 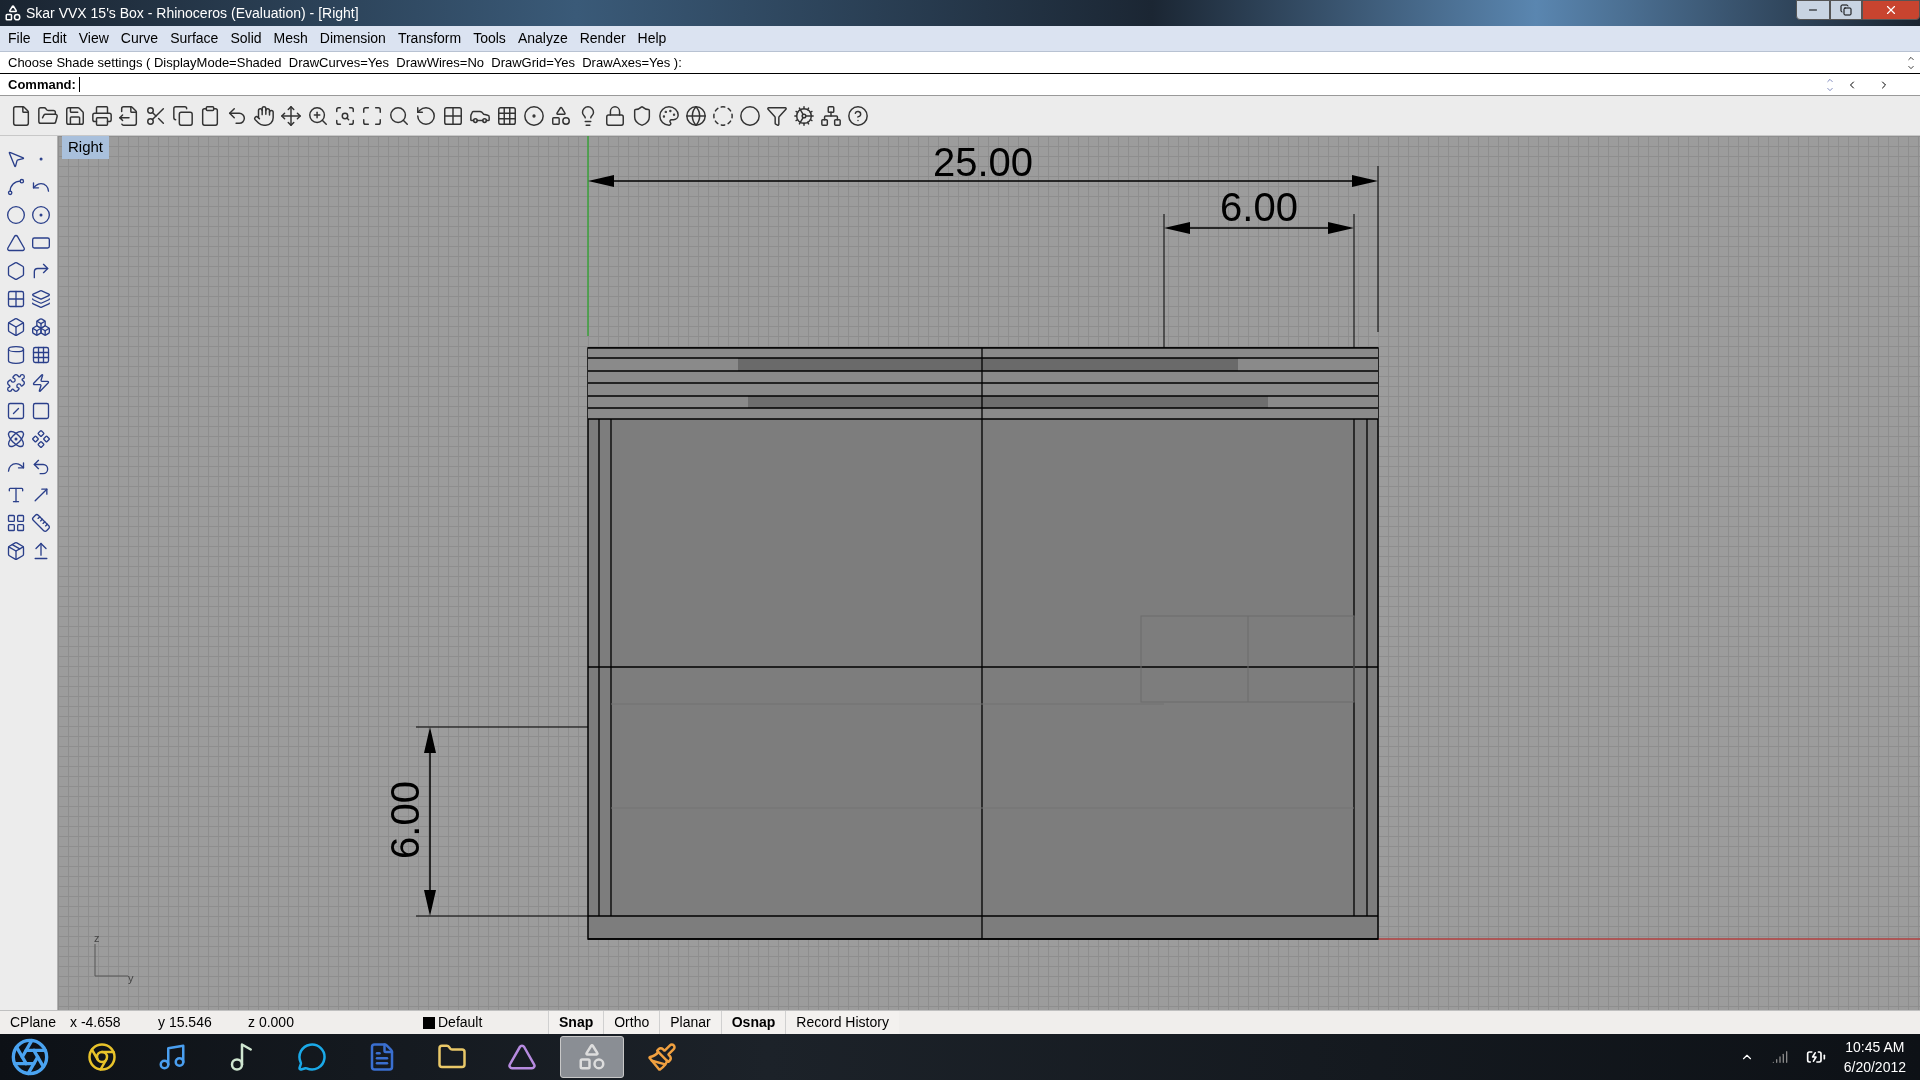 I want to click on viewport-layout-icon, so click(x=453, y=115).